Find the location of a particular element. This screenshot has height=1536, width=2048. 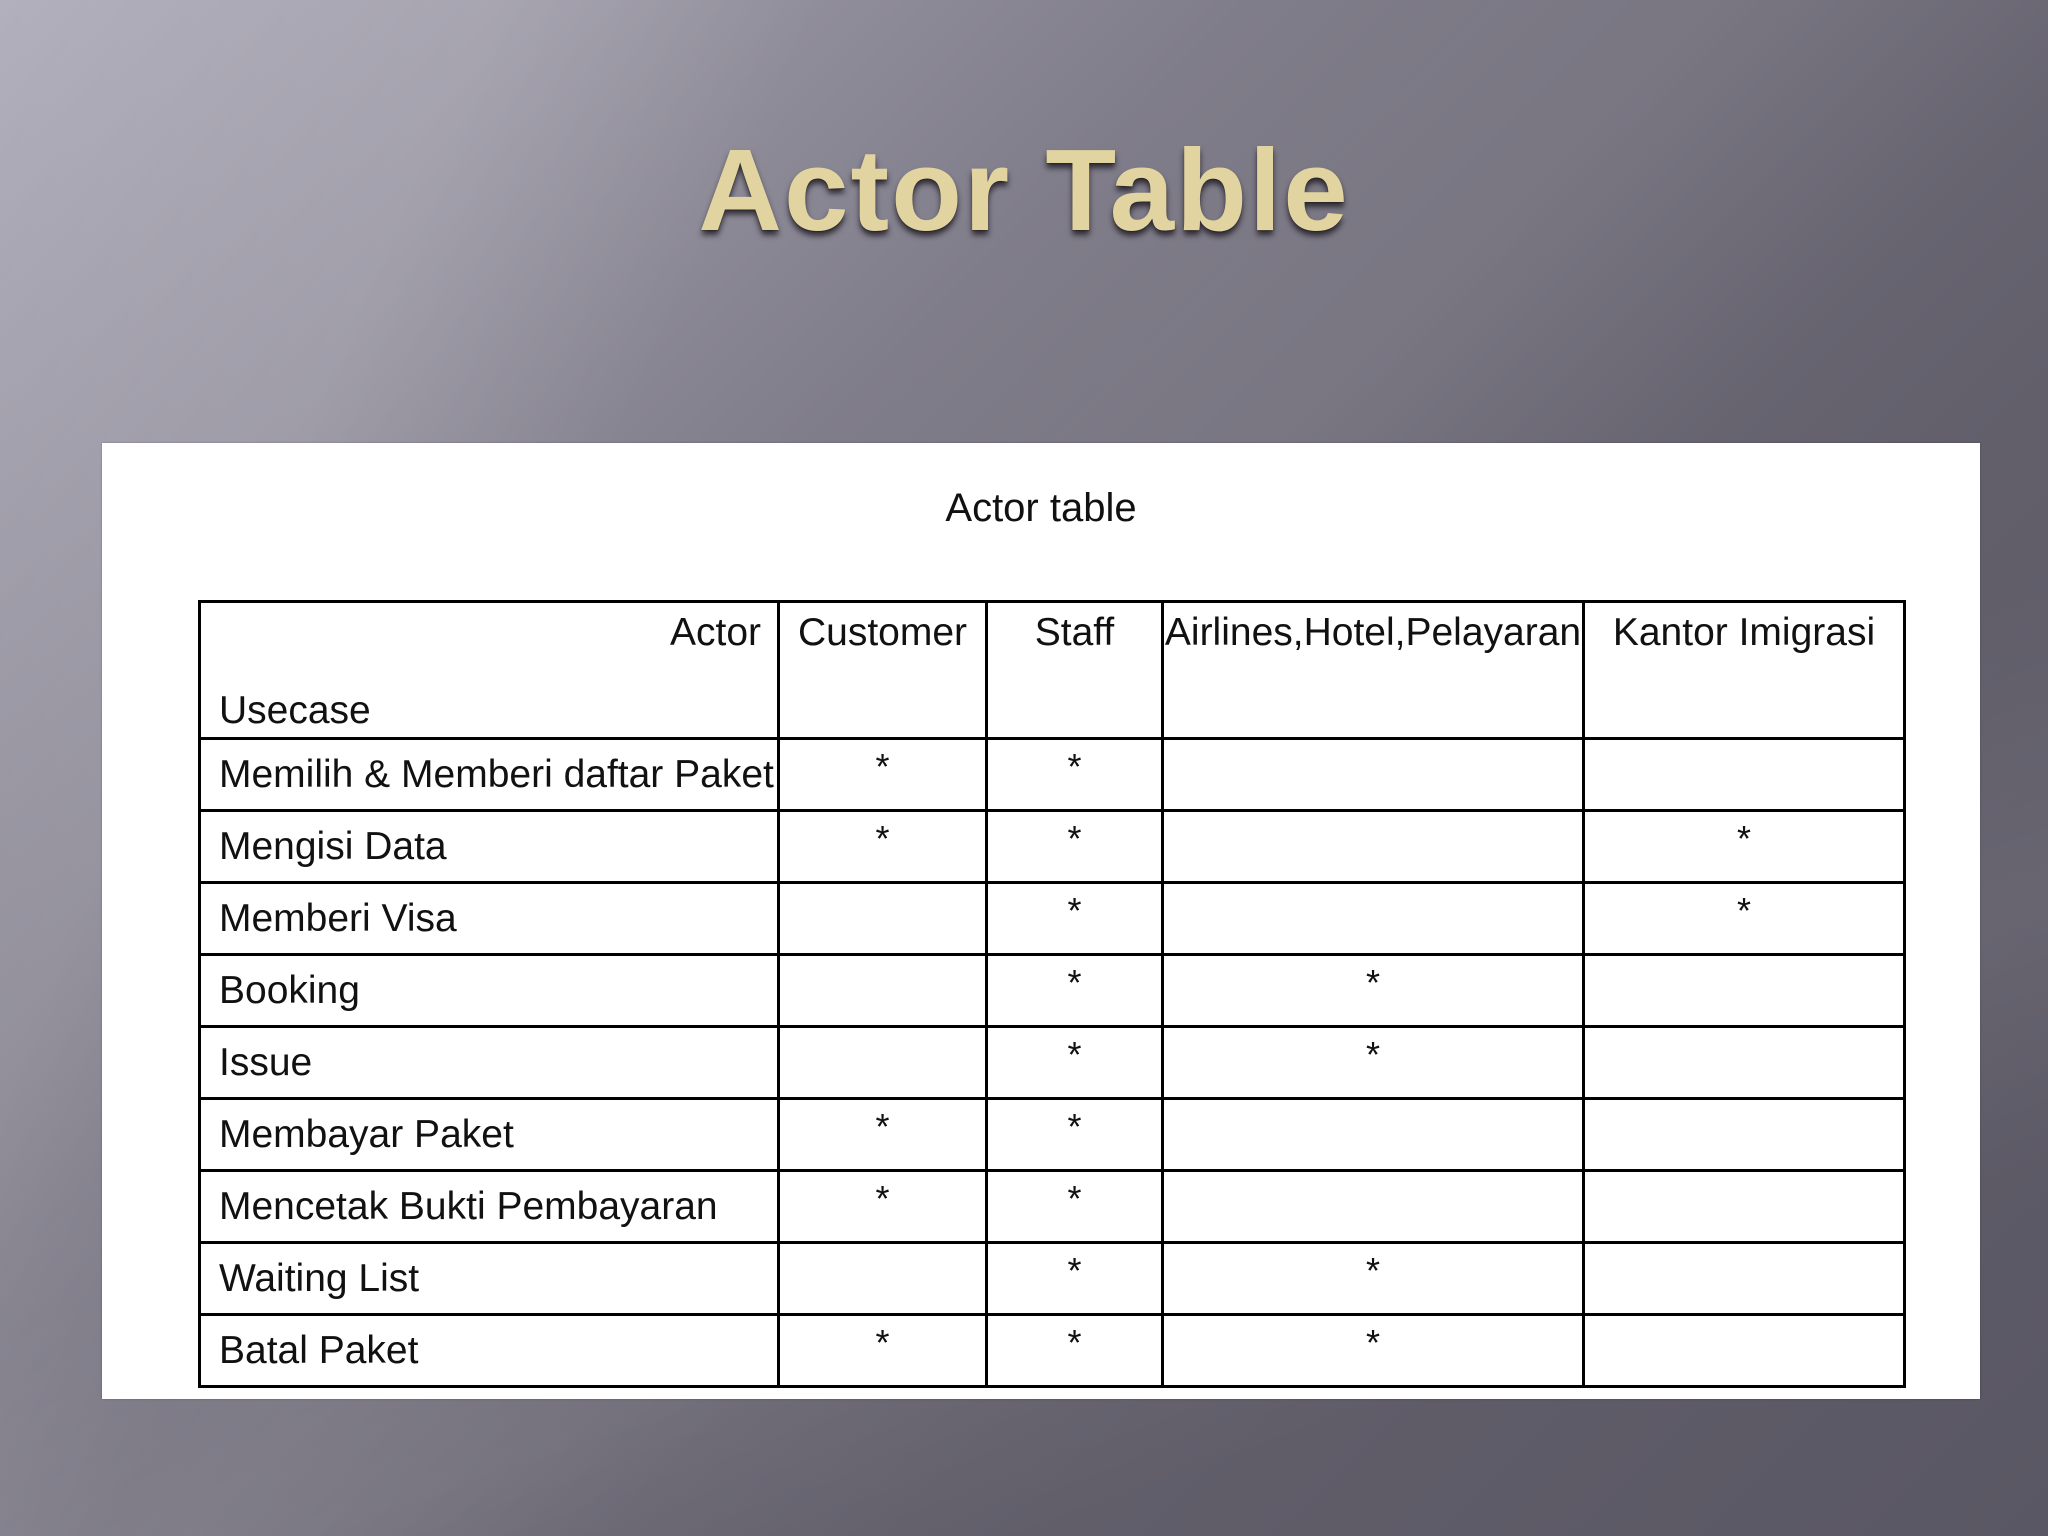

actor-header-label: Actor is located at coordinates (715, 632).